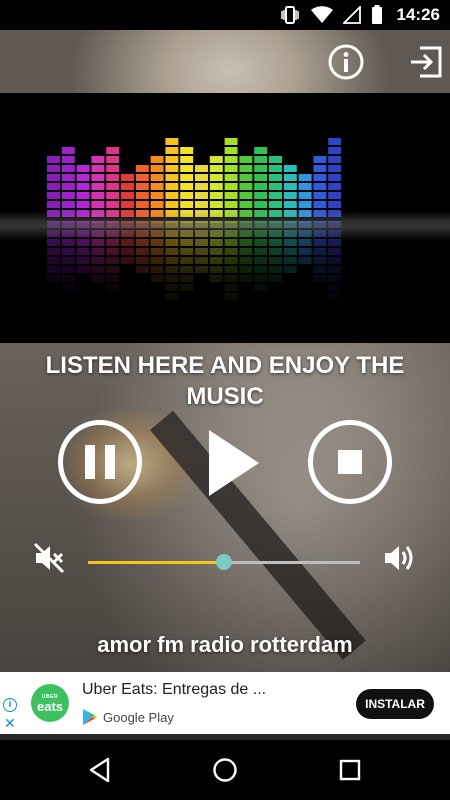 The image size is (450, 800). I want to click on info-icon, so click(346, 62).